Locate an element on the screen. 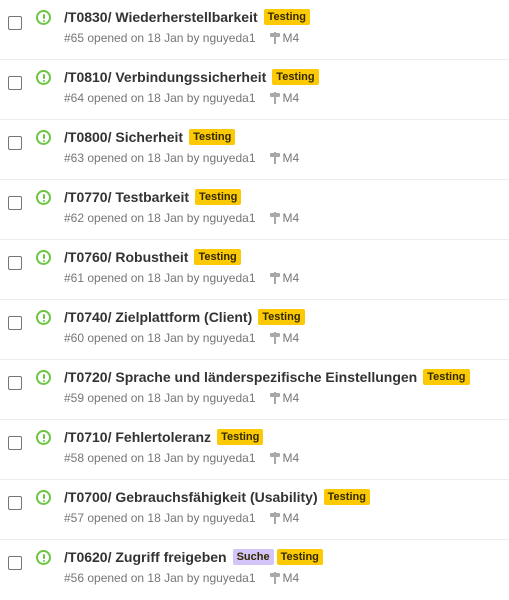 Image resolution: width=509 pixels, height=600 pixels. issue-meta: #59 opened on 18 Jan by nguyeda1 M4 is located at coordinates (181, 398).